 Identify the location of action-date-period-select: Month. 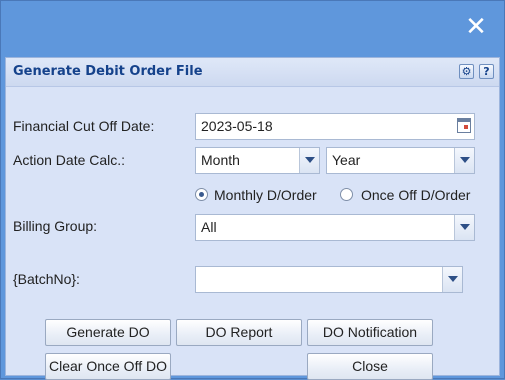
(257, 160).